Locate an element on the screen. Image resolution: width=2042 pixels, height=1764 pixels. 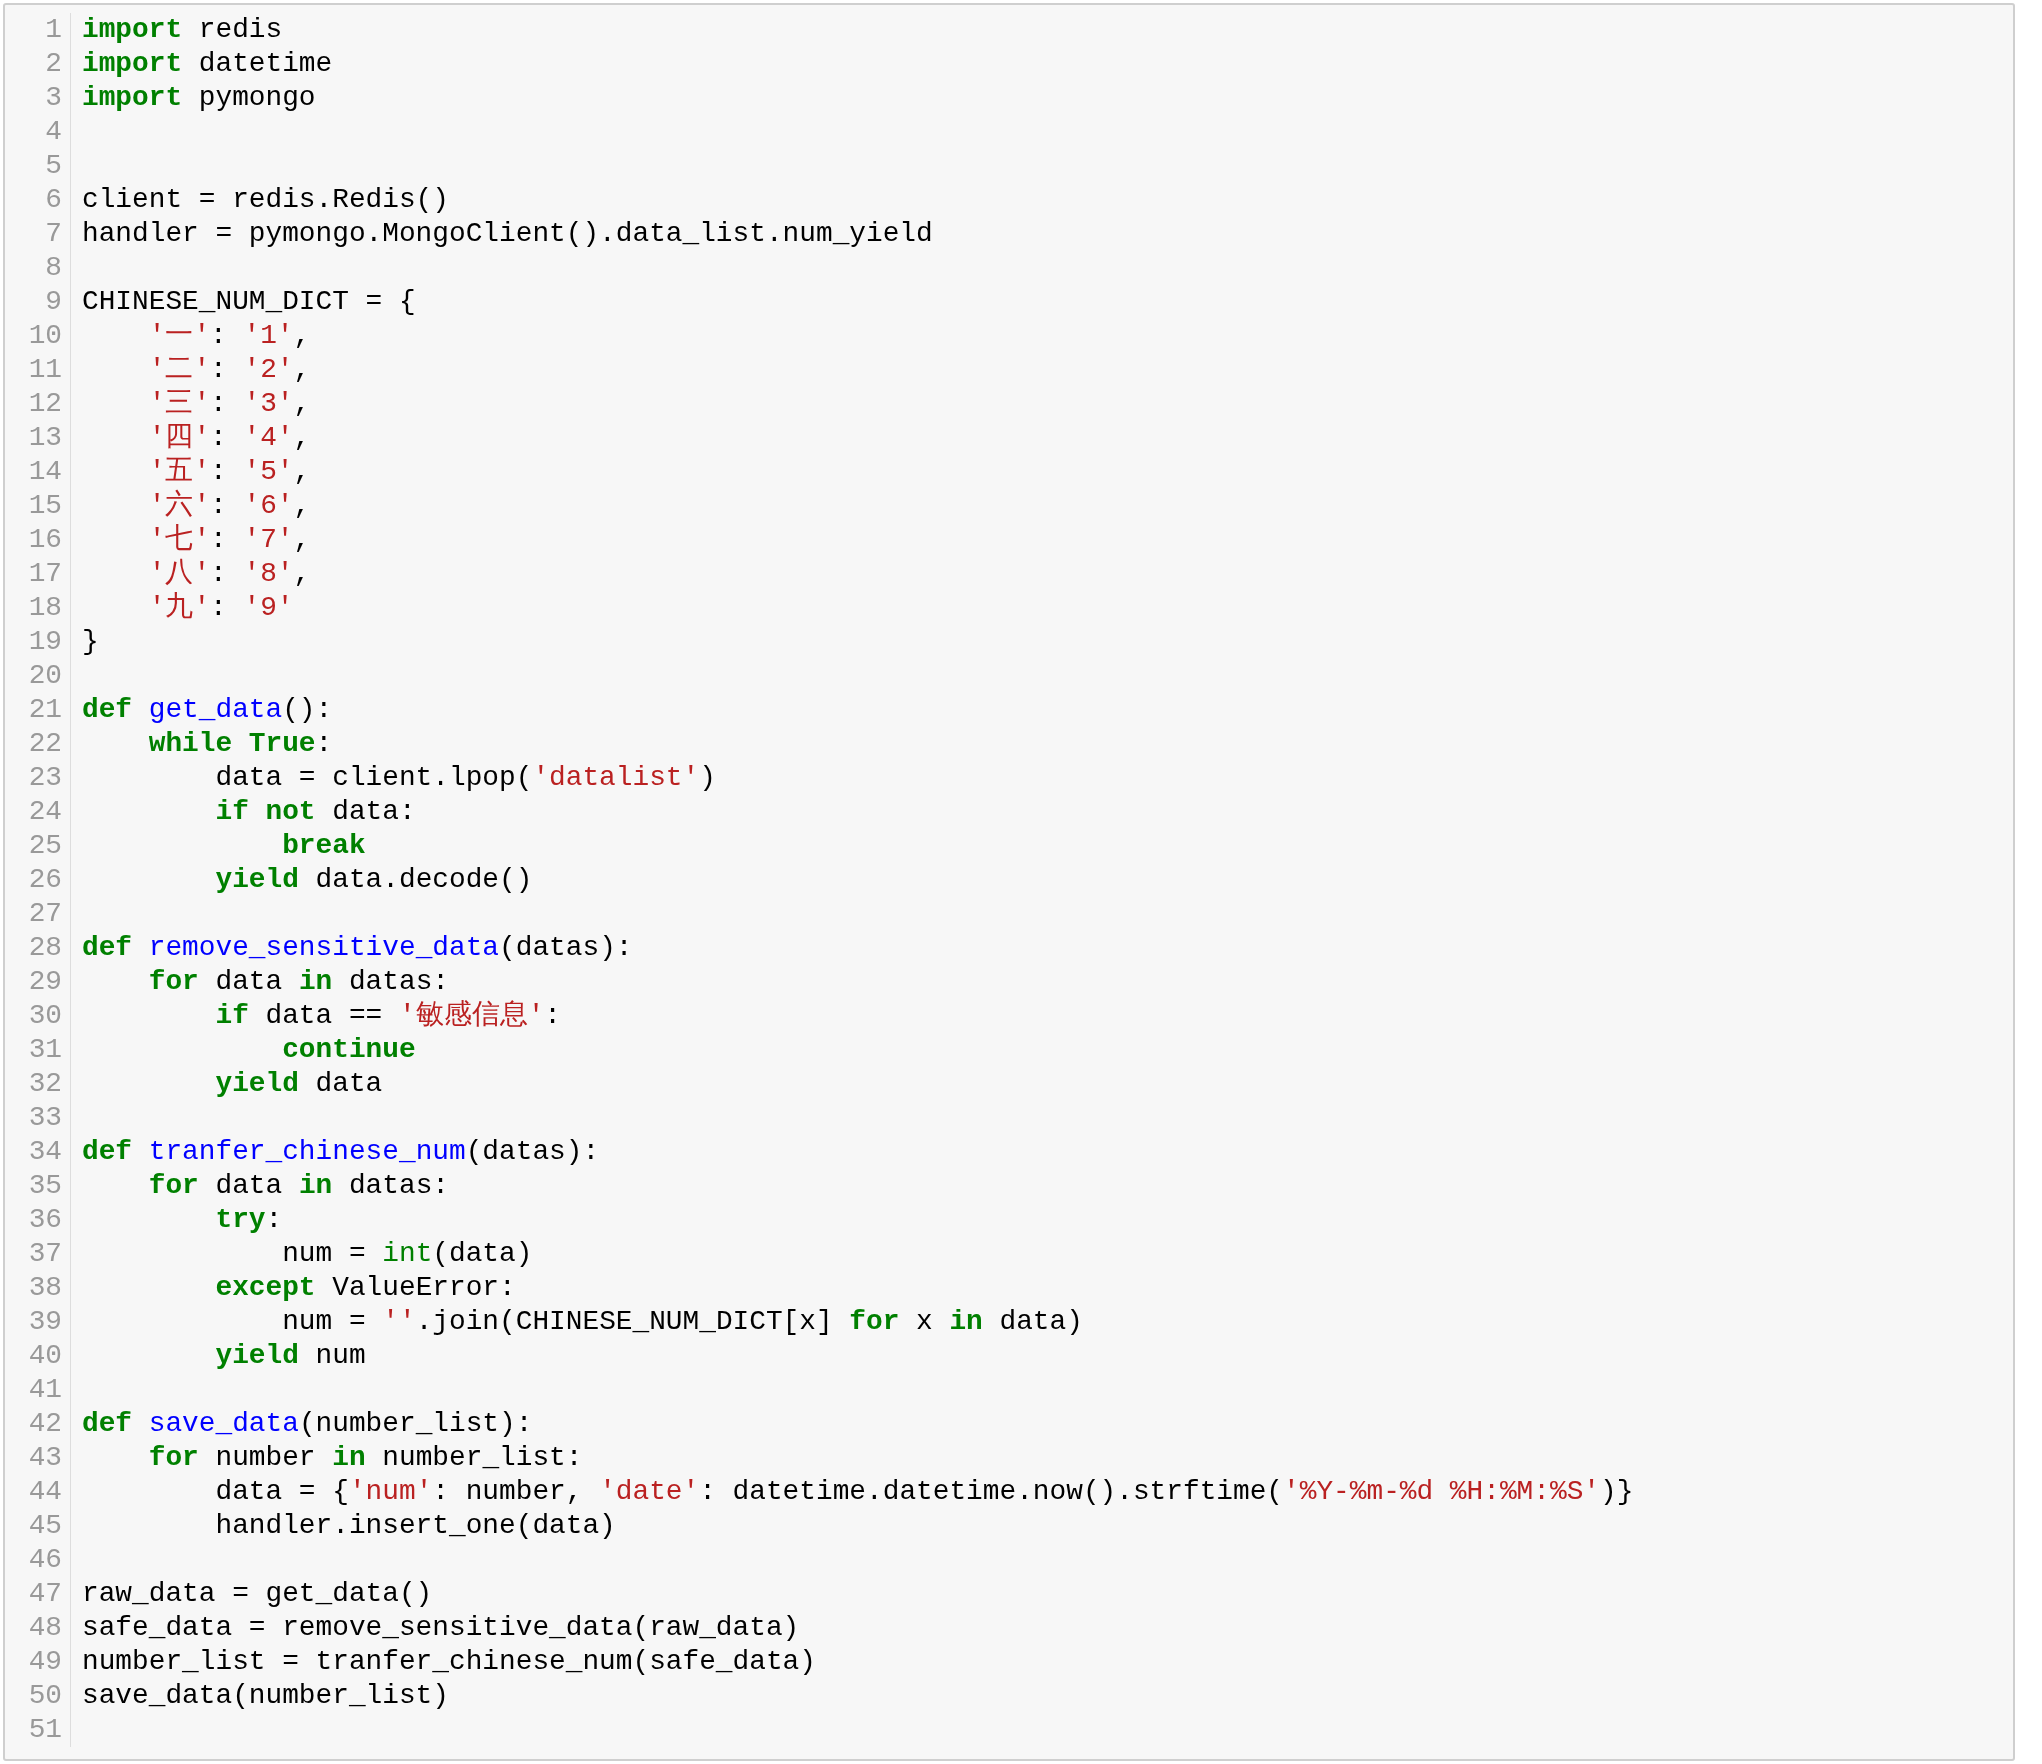
code-line: except ValueError: is located at coordinates (365, 1287).